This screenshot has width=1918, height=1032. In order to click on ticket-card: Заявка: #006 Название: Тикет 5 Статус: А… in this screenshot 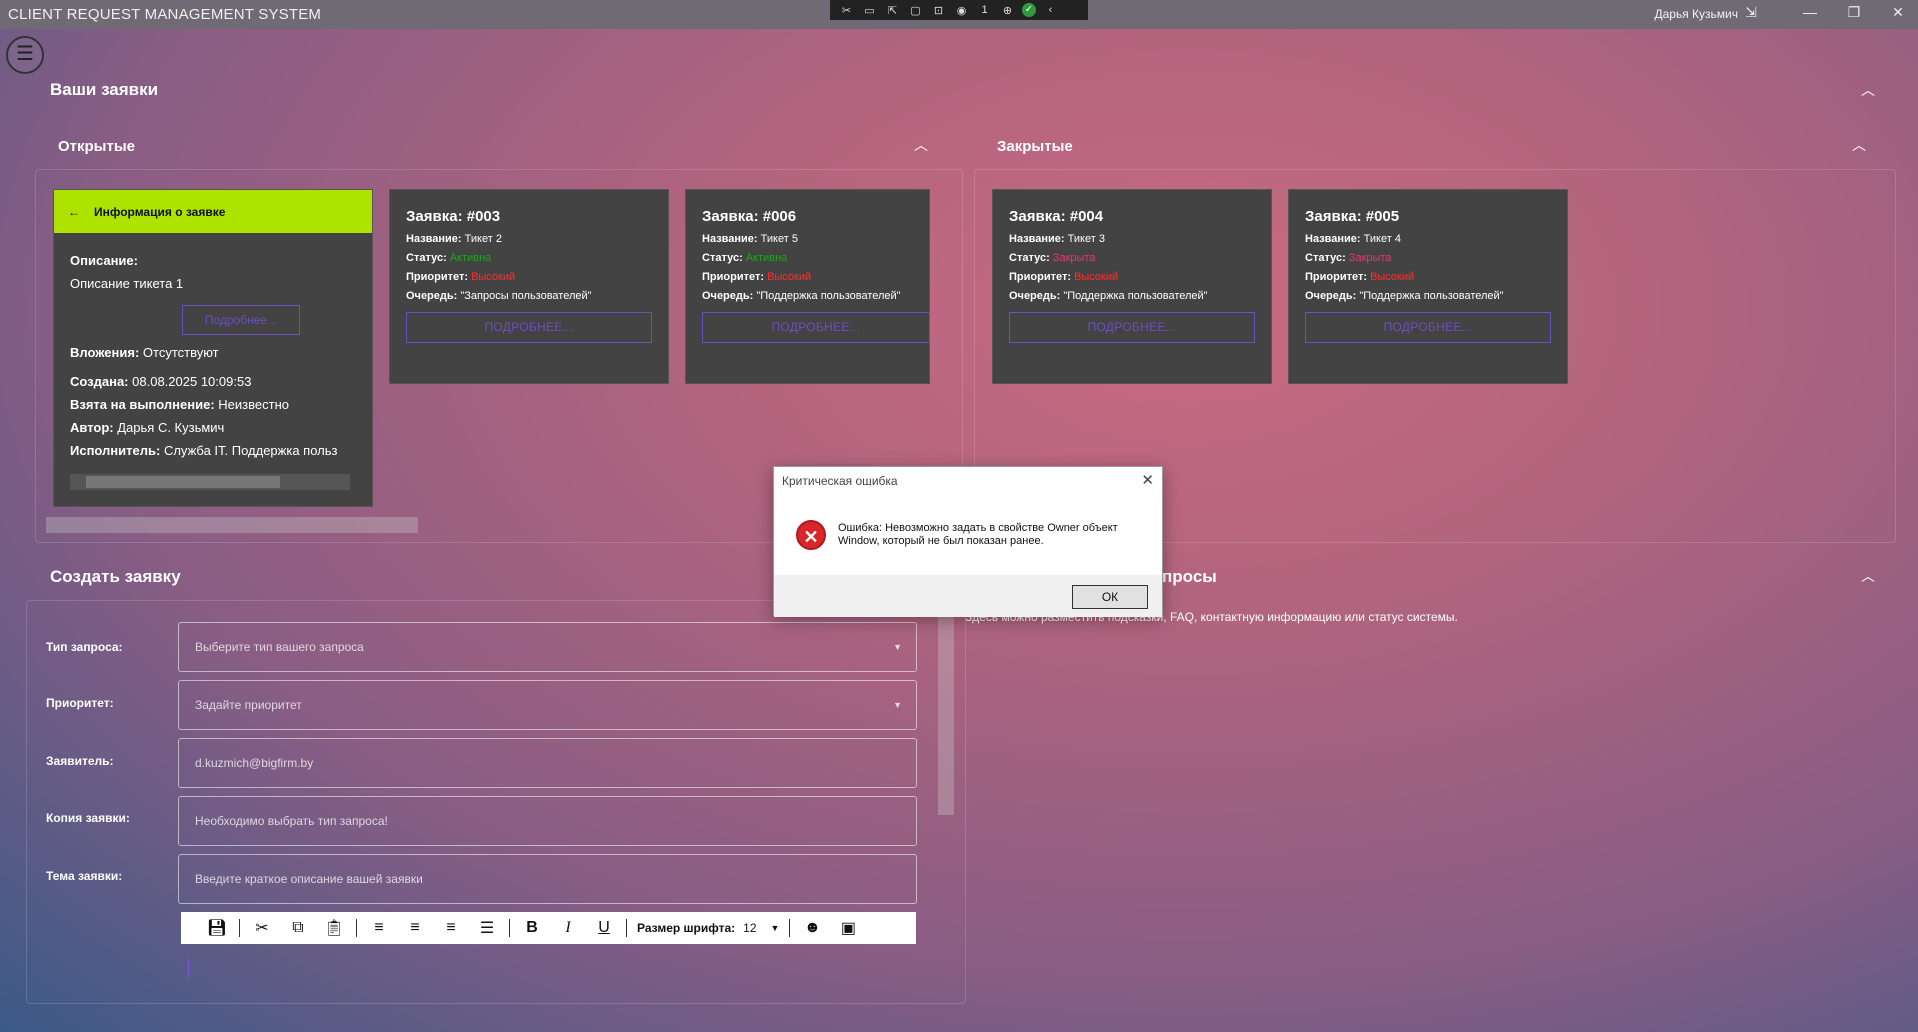, I will do `click(807, 286)`.